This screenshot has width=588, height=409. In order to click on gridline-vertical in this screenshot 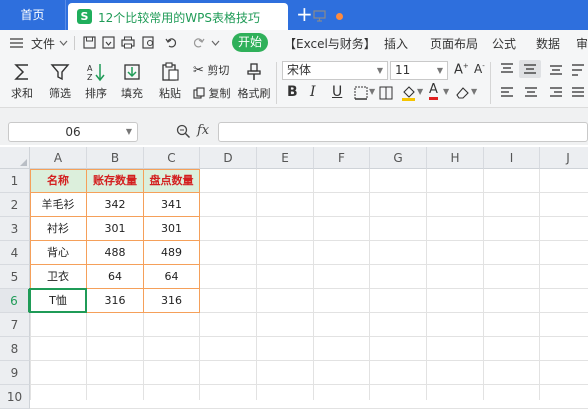, I will do `click(539, 284)`.